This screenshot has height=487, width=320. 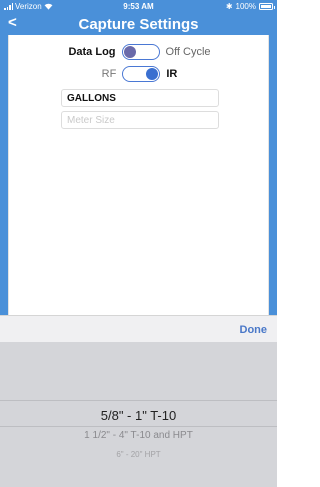 I want to click on rf-label: RF, so click(x=109, y=74).